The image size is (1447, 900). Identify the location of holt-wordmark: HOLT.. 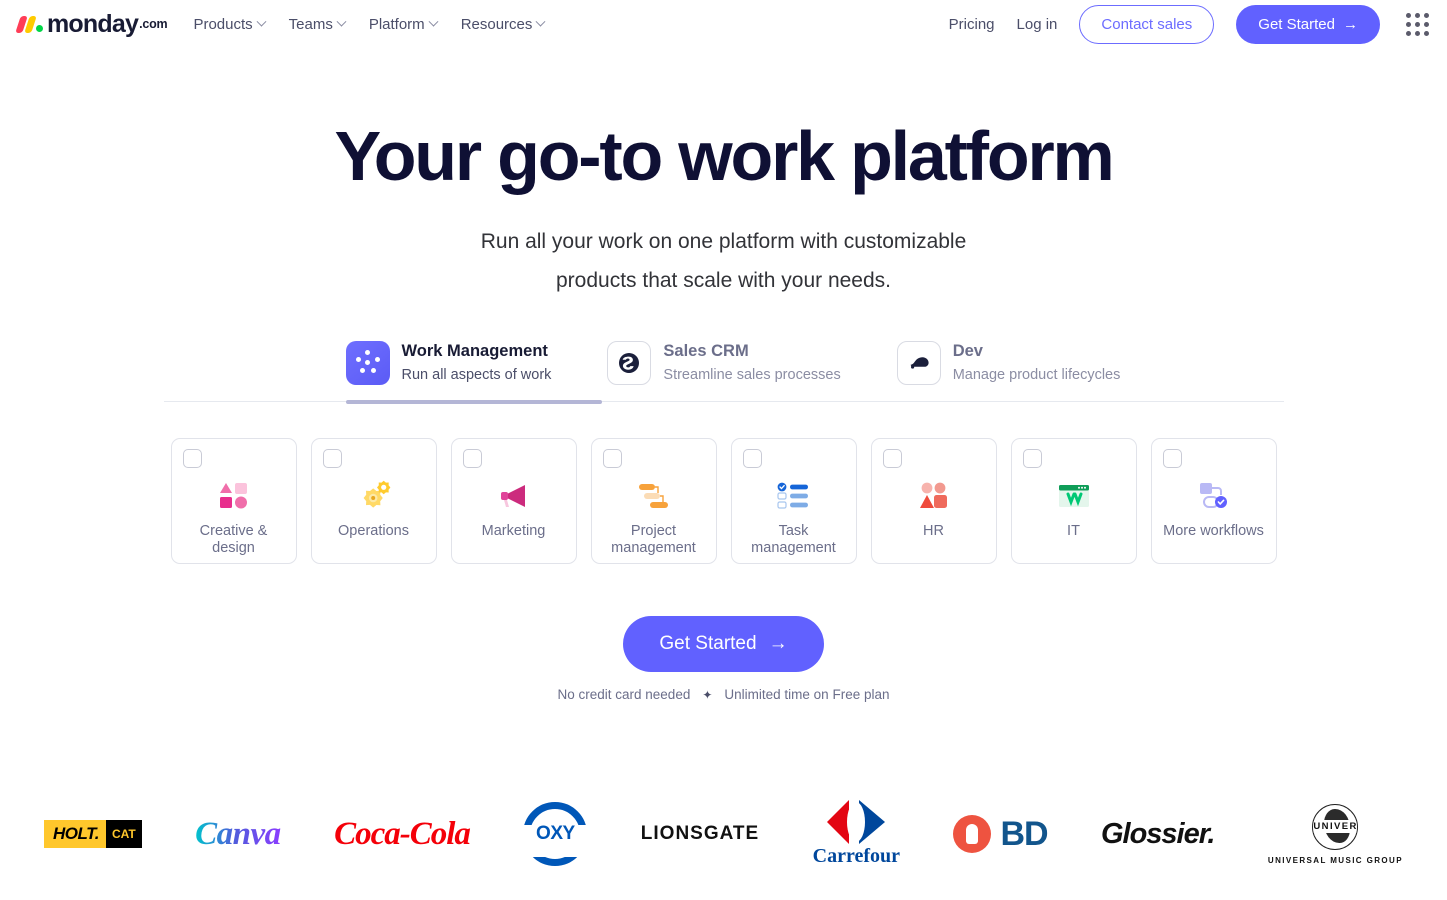
(75, 834).